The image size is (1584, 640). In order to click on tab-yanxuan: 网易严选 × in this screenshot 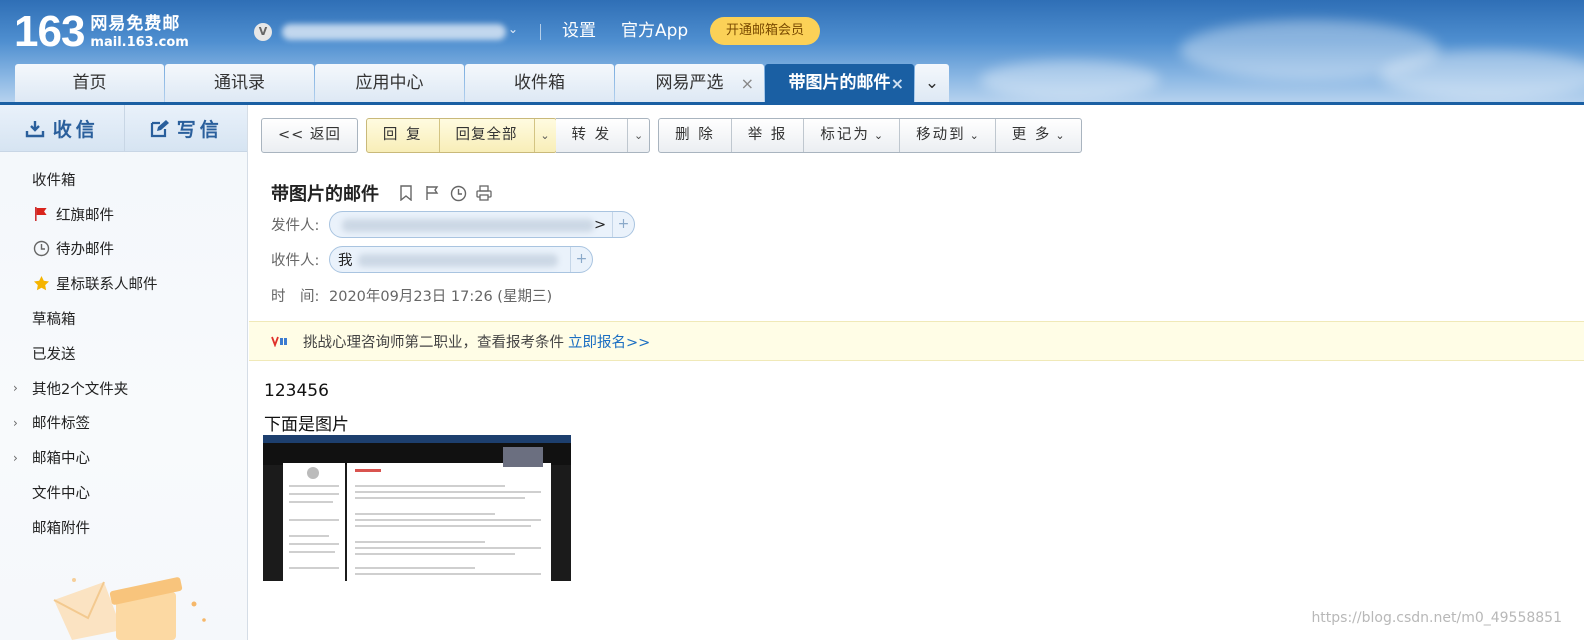, I will do `click(689, 83)`.